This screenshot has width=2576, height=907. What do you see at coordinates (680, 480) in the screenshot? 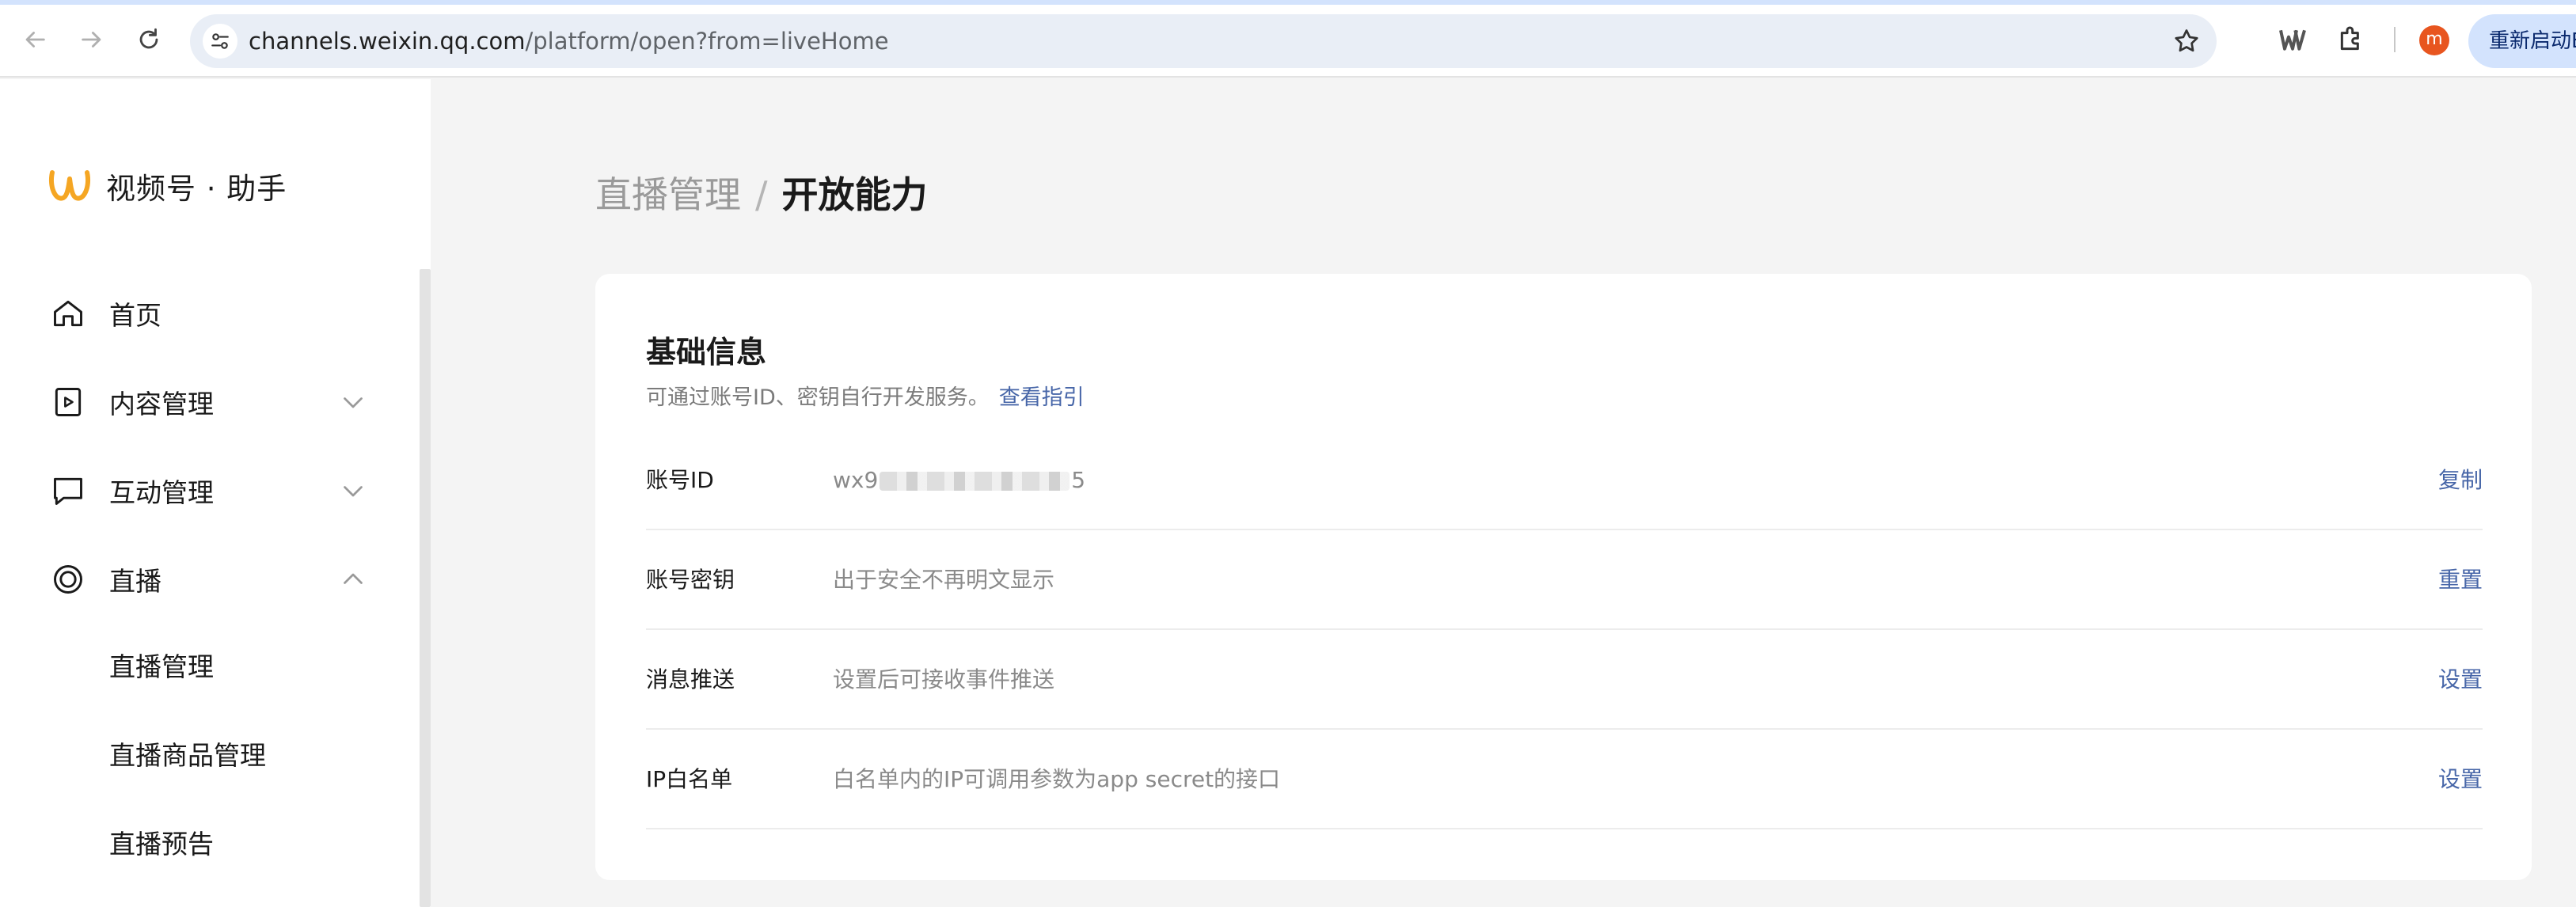
I see `row-label: 账号ID` at bounding box center [680, 480].